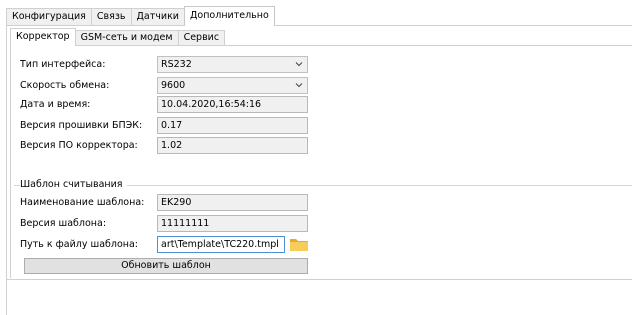 This screenshot has height=315, width=632. Describe the element at coordinates (79, 145) in the screenshot. I see `corrector-version-label: Версия ПО корректора:` at that location.